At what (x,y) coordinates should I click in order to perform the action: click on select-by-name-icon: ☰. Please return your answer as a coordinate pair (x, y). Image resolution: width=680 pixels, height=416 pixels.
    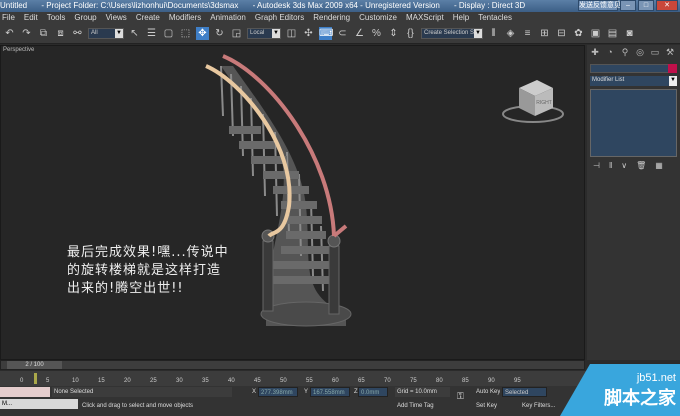
    Looking at the image, I should click on (151, 33).